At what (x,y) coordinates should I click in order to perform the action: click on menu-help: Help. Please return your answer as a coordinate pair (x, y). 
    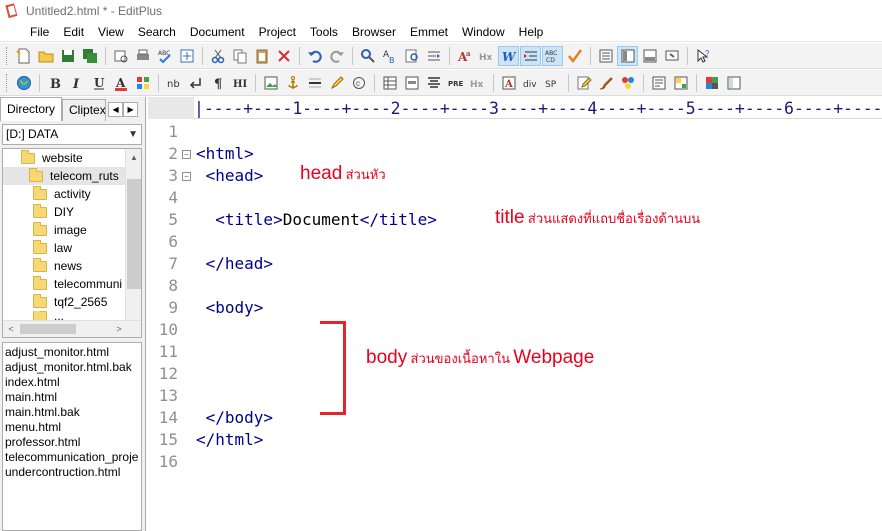
    Looking at the image, I should click on (531, 32).